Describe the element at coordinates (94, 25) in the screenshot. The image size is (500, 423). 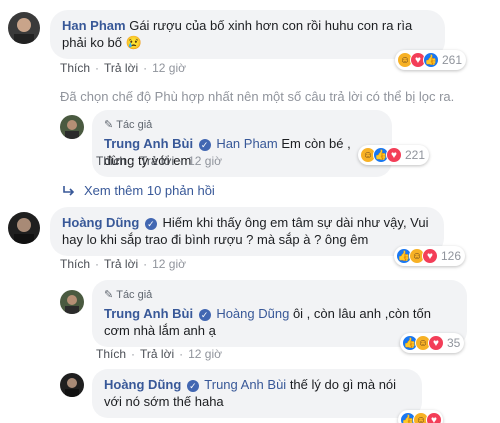
I see `comment-author: Han Pham` at that location.